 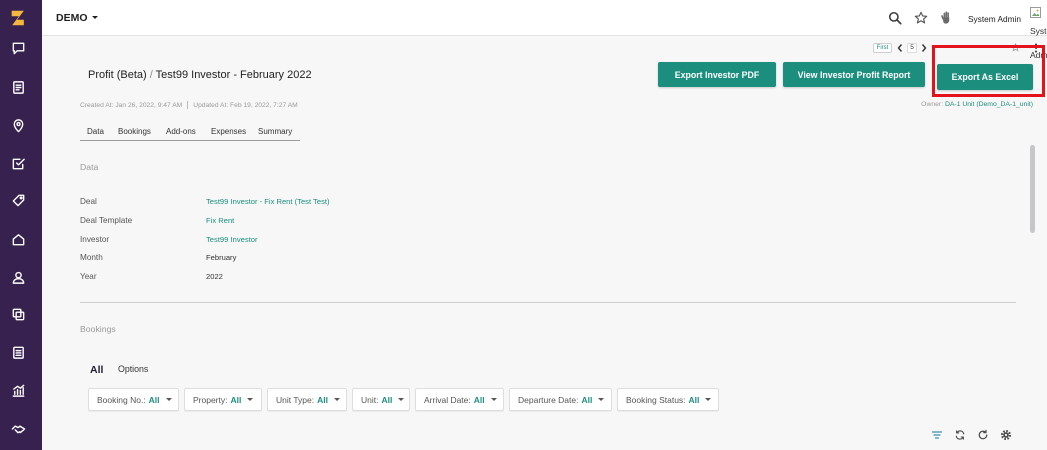 I want to click on breadcrumb-parent: Profit (Beta), so click(x=117, y=75).